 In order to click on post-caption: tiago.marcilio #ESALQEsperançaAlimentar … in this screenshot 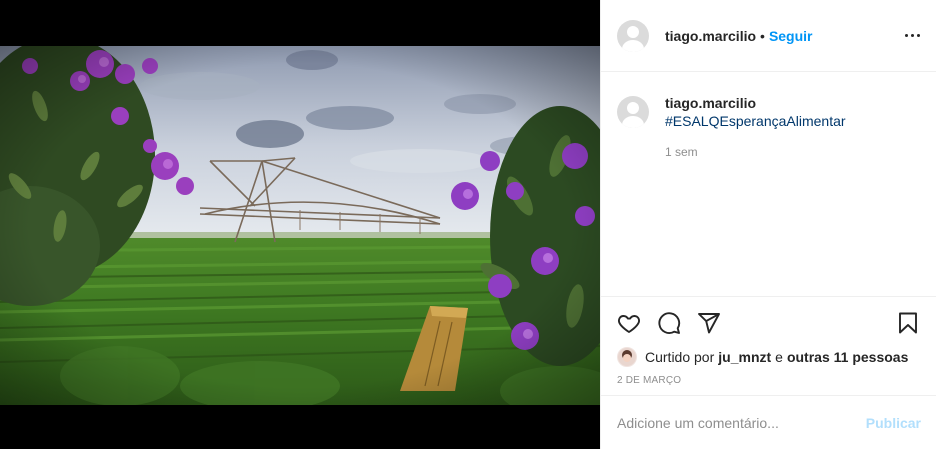, I will do `click(768, 127)`.